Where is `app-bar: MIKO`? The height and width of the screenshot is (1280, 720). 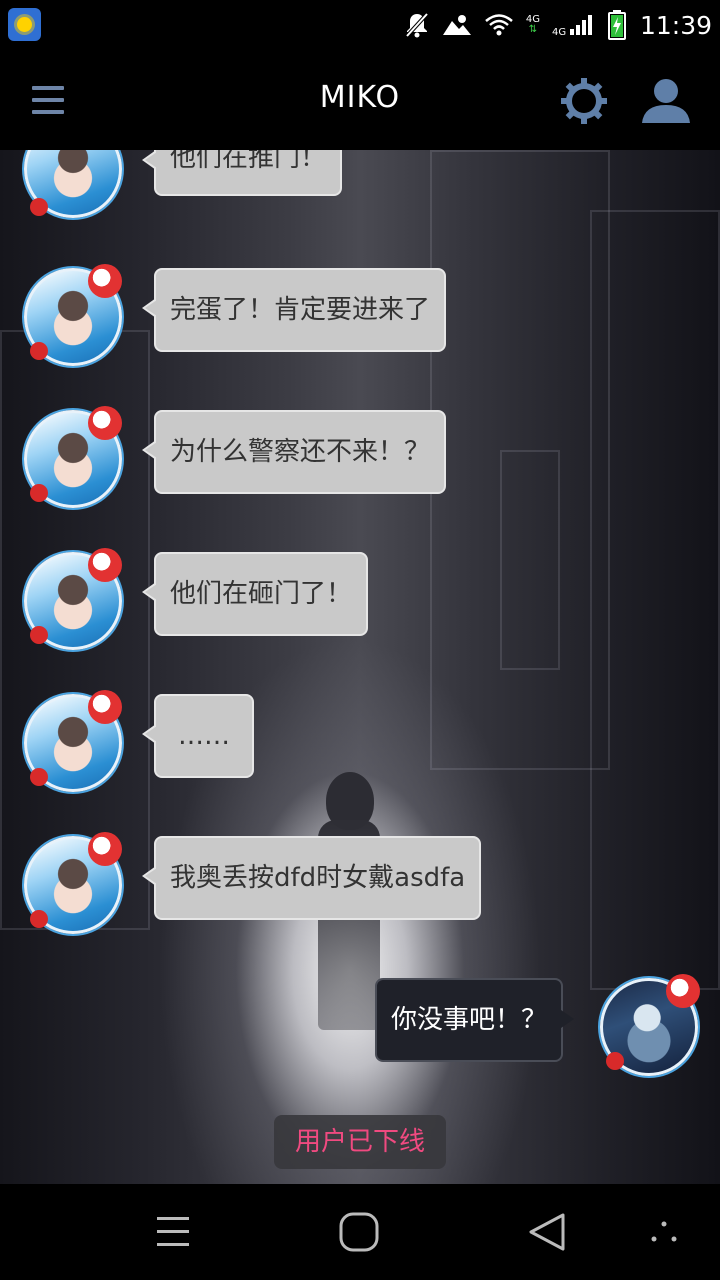 app-bar: MIKO is located at coordinates (360, 100).